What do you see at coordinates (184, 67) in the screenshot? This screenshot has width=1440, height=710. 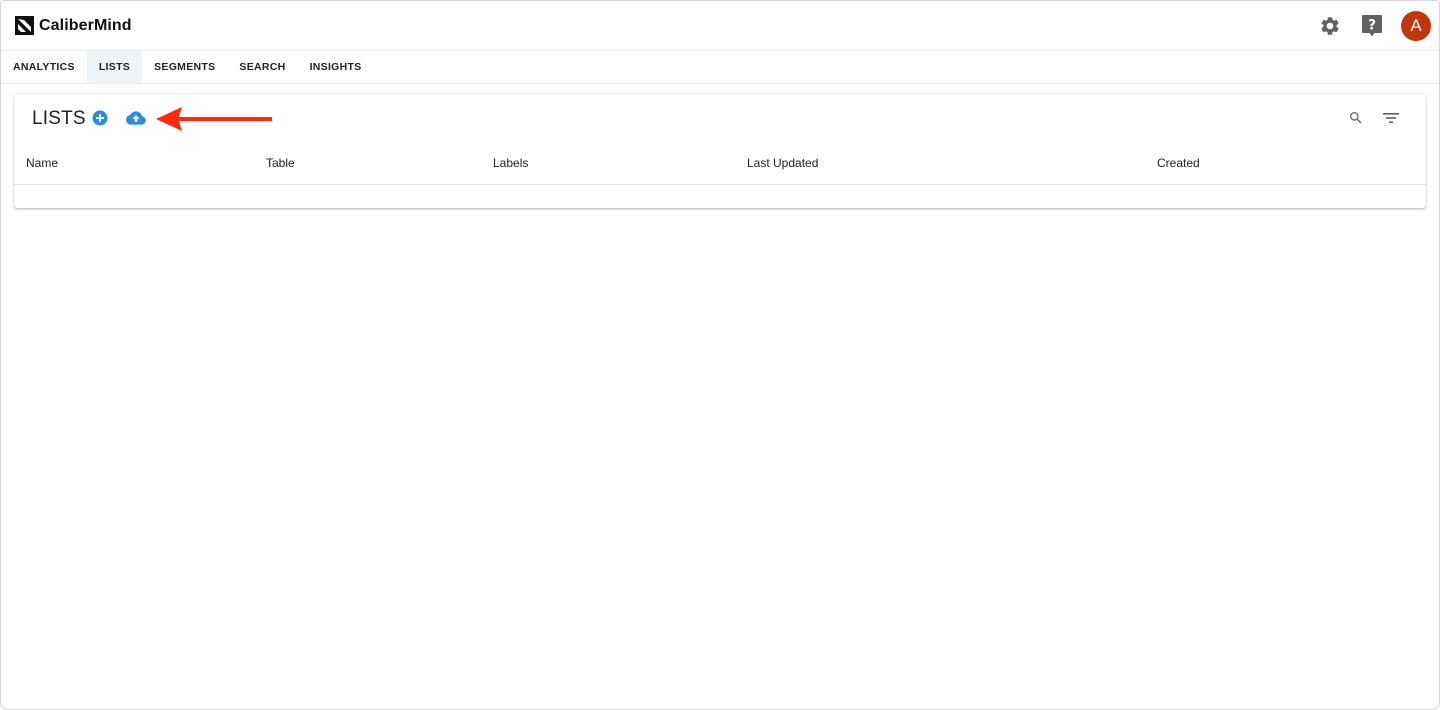 I see `tab-segments: SEGMENTS` at bounding box center [184, 67].